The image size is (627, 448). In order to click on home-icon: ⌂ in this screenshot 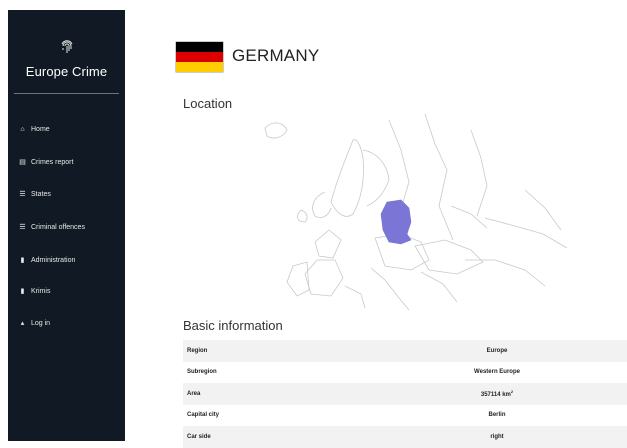, I will do `click(22, 129)`.